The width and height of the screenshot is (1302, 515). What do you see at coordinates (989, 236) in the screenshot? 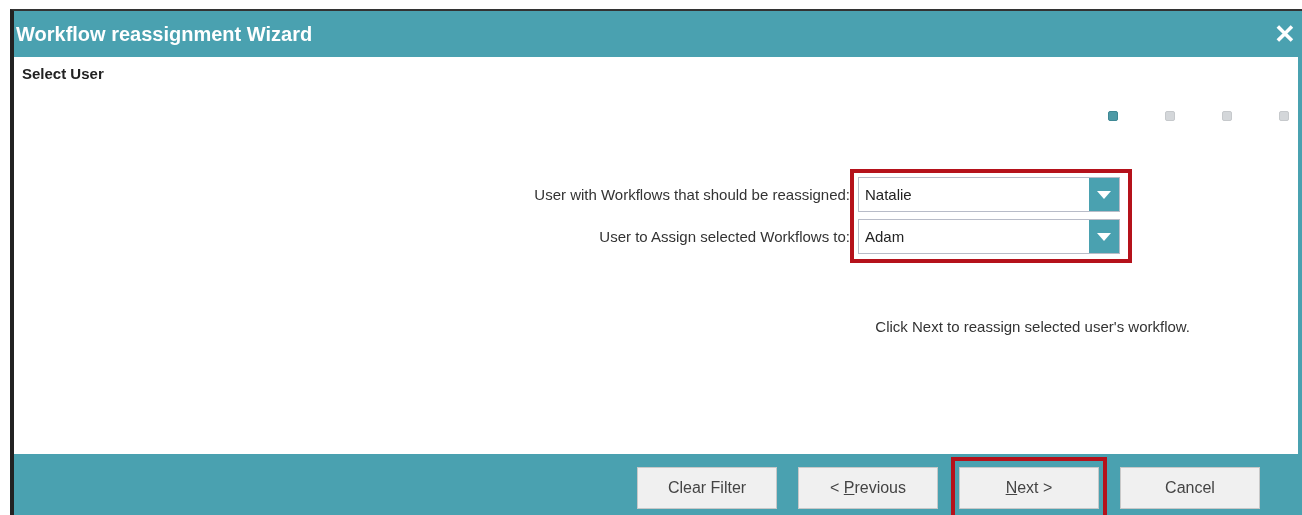
I see `user-dropdown: Adam` at bounding box center [989, 236].